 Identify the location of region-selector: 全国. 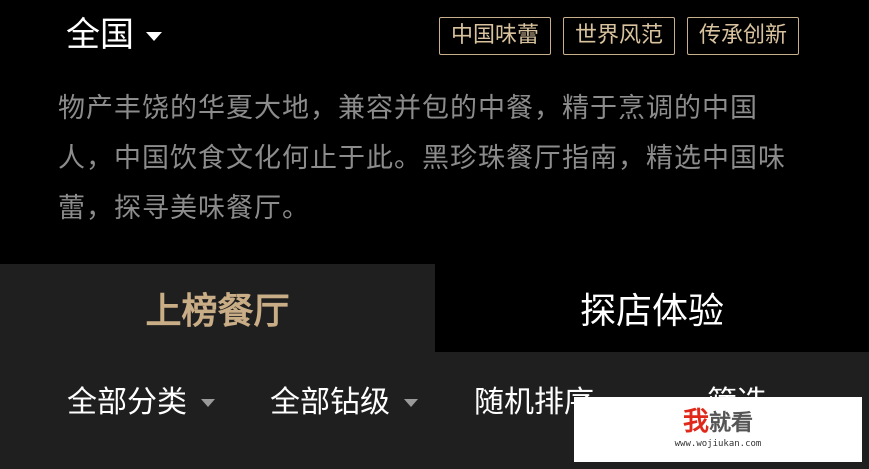
(114, 35).